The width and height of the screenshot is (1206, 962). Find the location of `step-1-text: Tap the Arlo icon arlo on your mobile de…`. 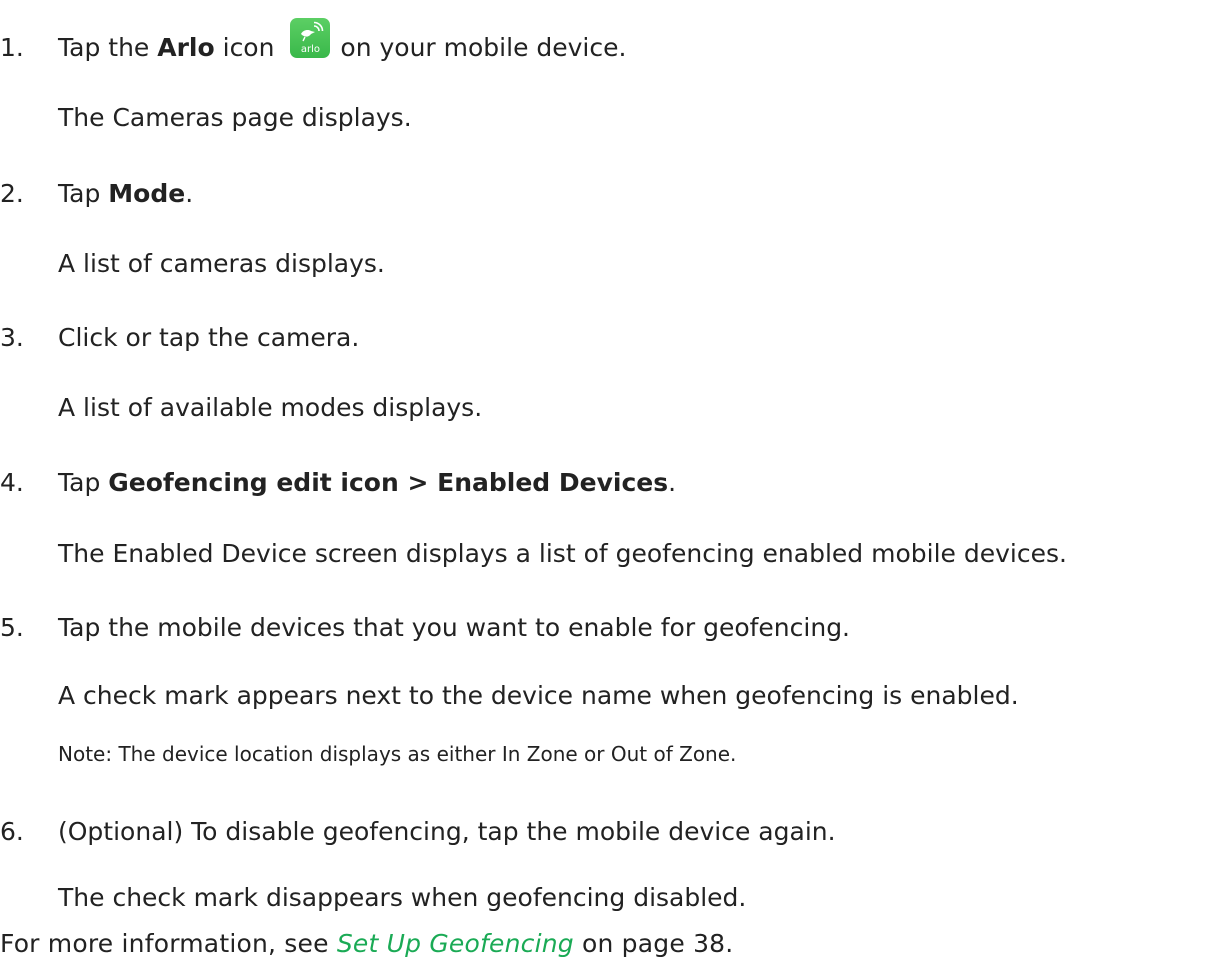

step-1-text: Tap the Arlo icon arlo on your mobile de… is located at coordinates (342, 41).